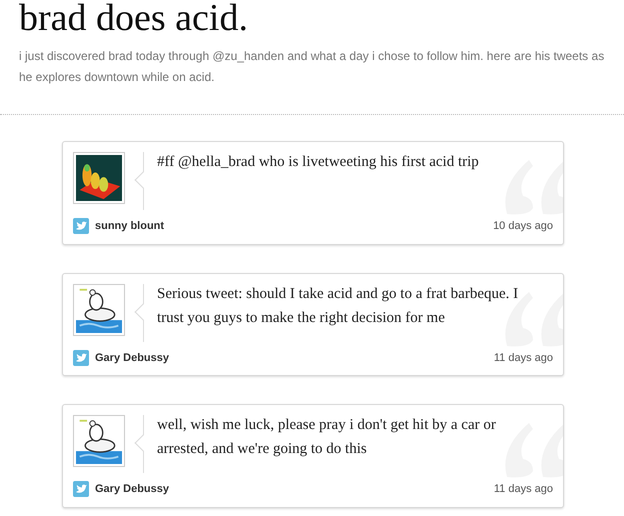 The height and width of the screenshot is (516, 624). I want to click on timestamp: 10 days ago, so click(523, 226).